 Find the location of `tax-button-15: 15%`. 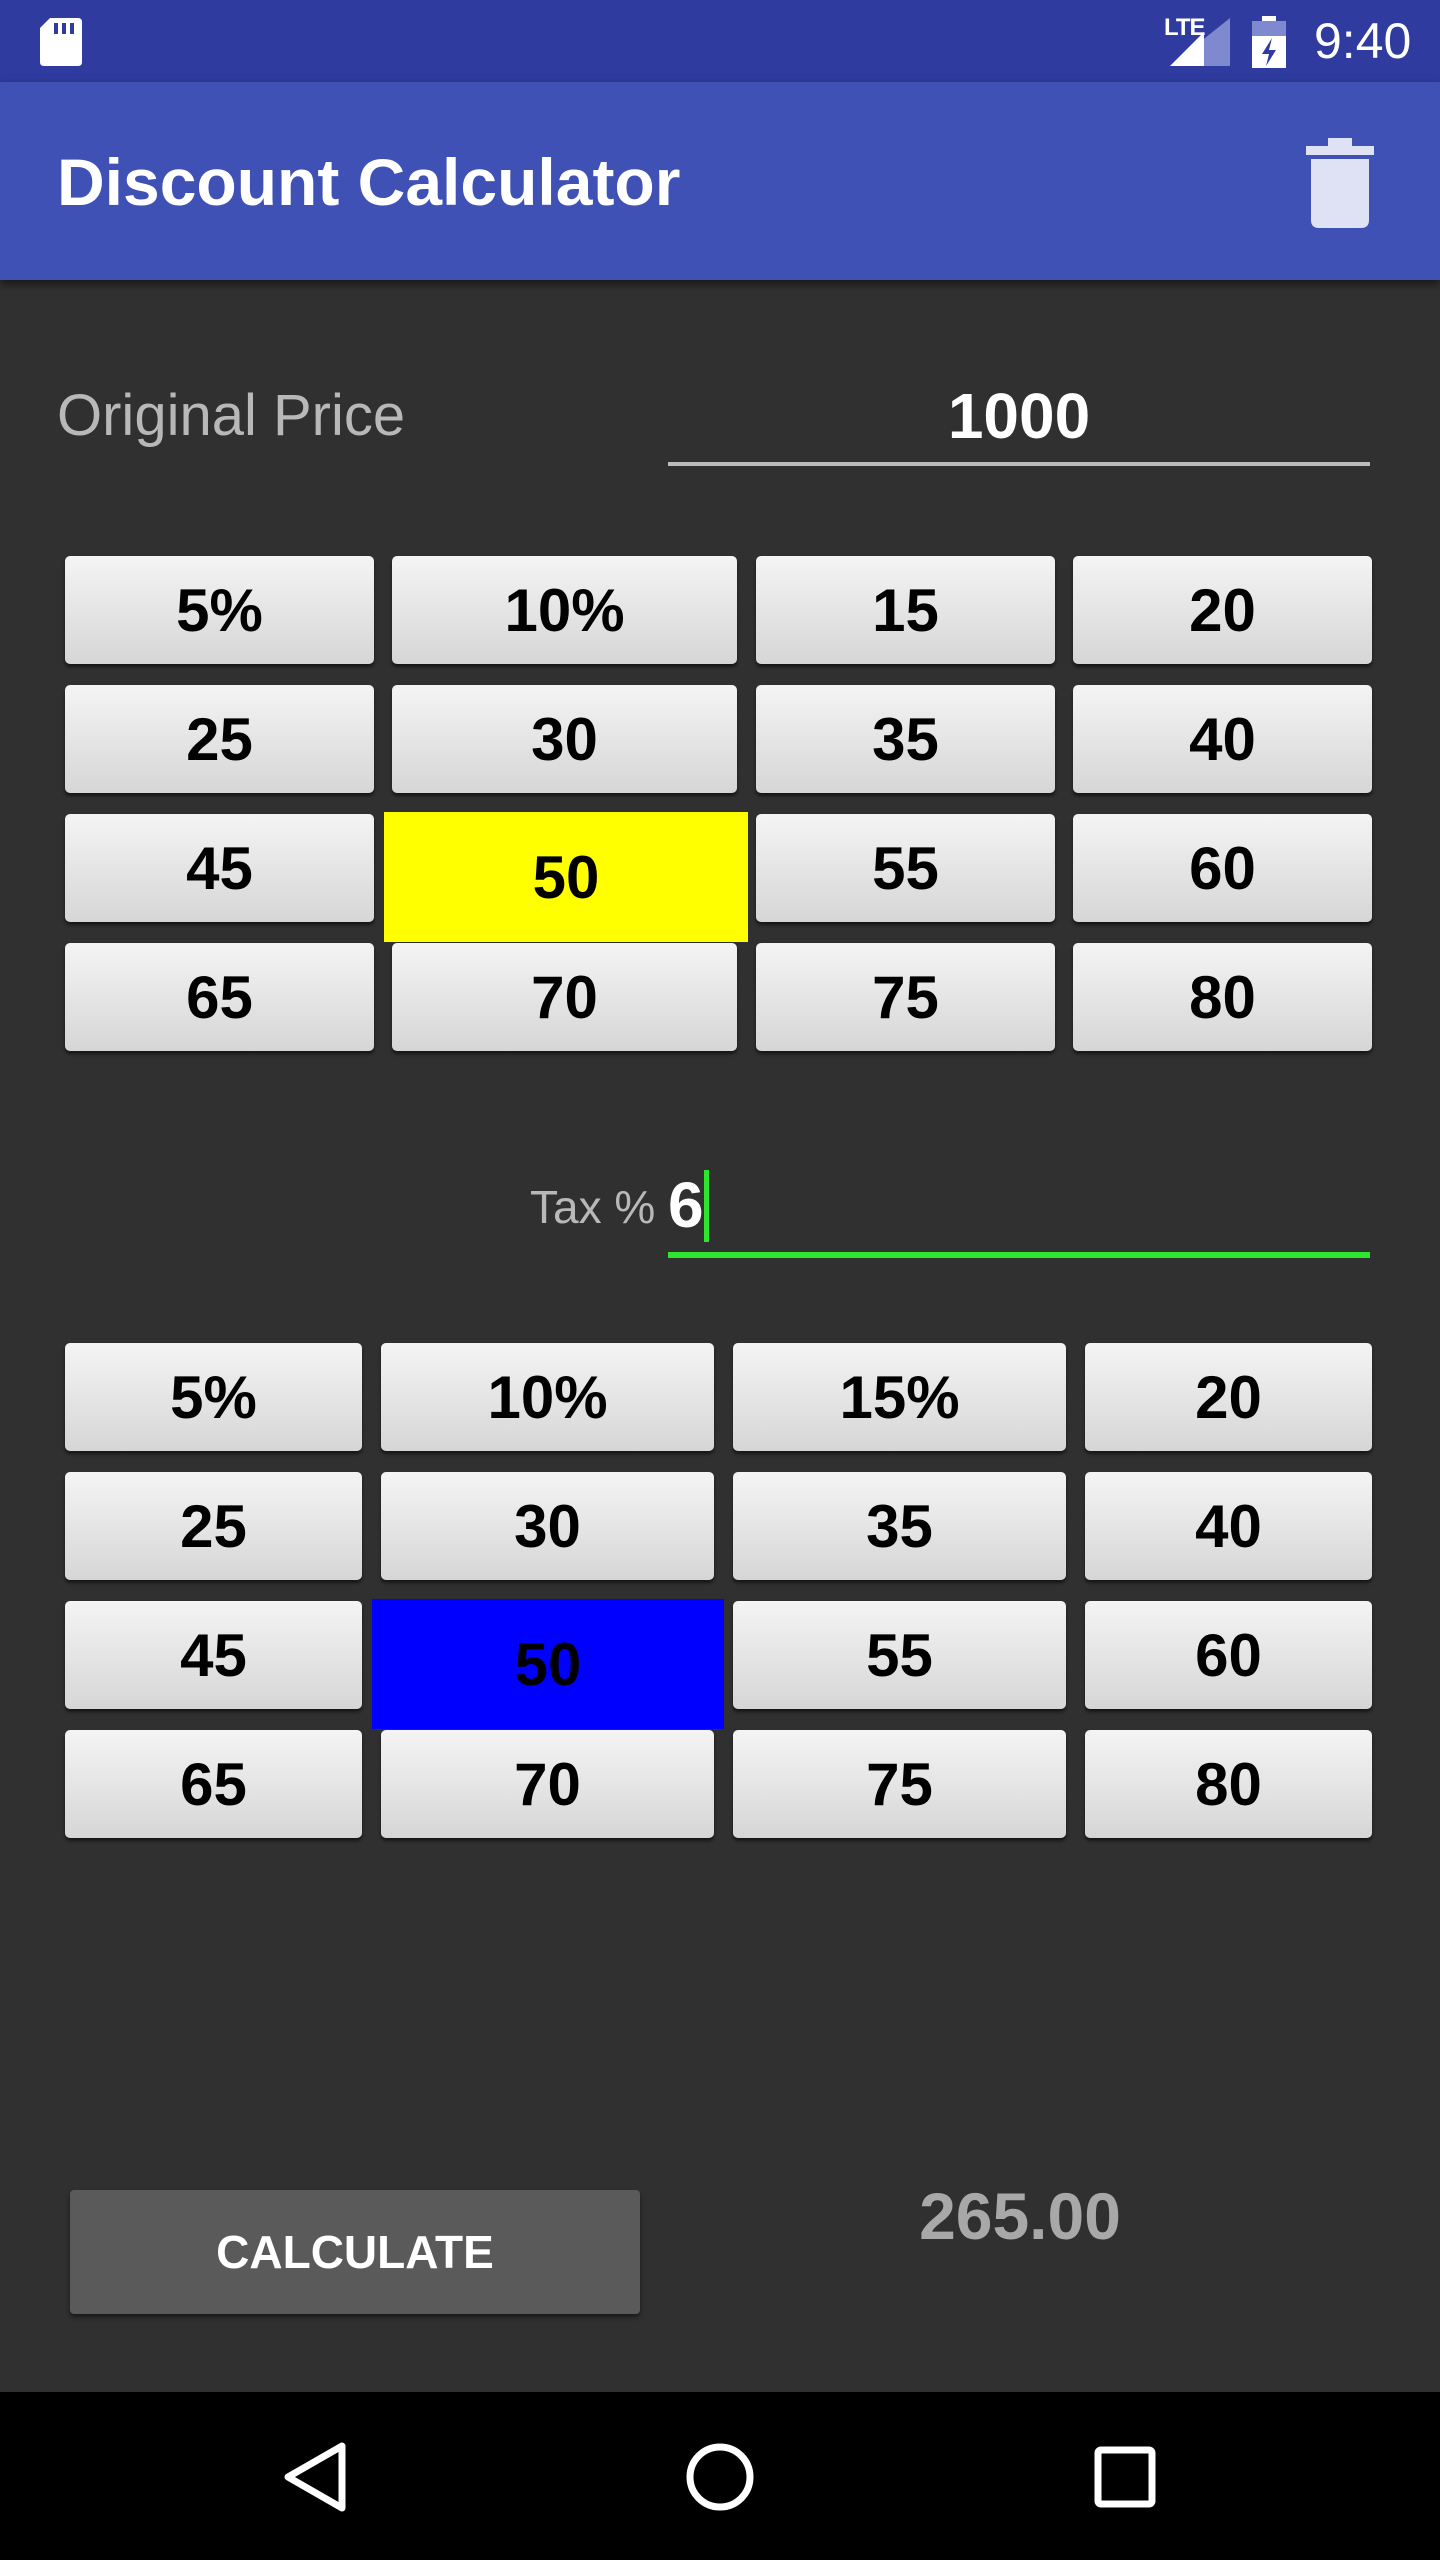

tax-button-15: 15% is located at coordinates (899, 1397).